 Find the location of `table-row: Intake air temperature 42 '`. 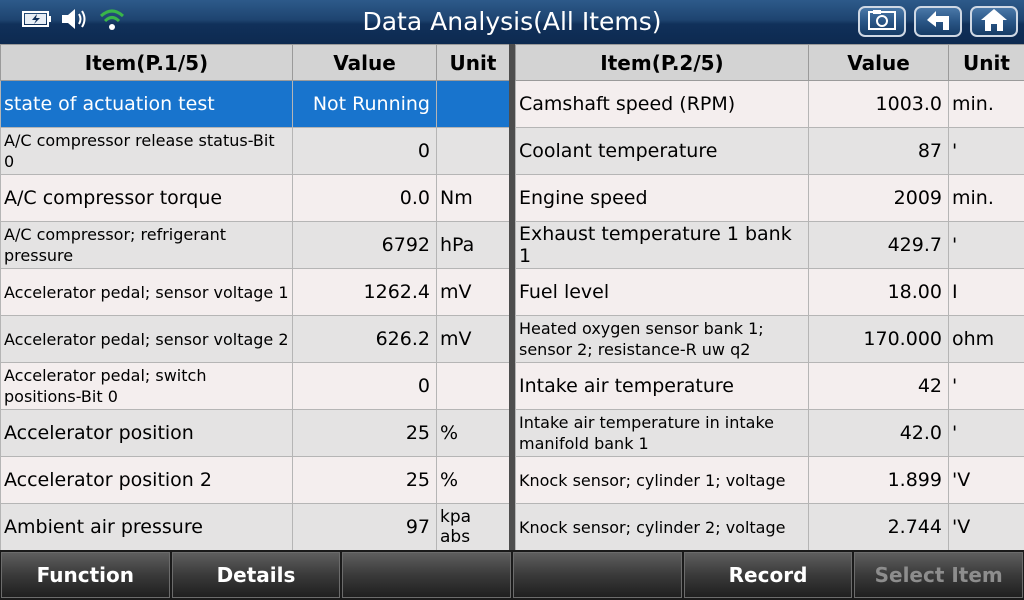

table-row: Intake air temperature 42 ' is located at coordinates (769, 386).